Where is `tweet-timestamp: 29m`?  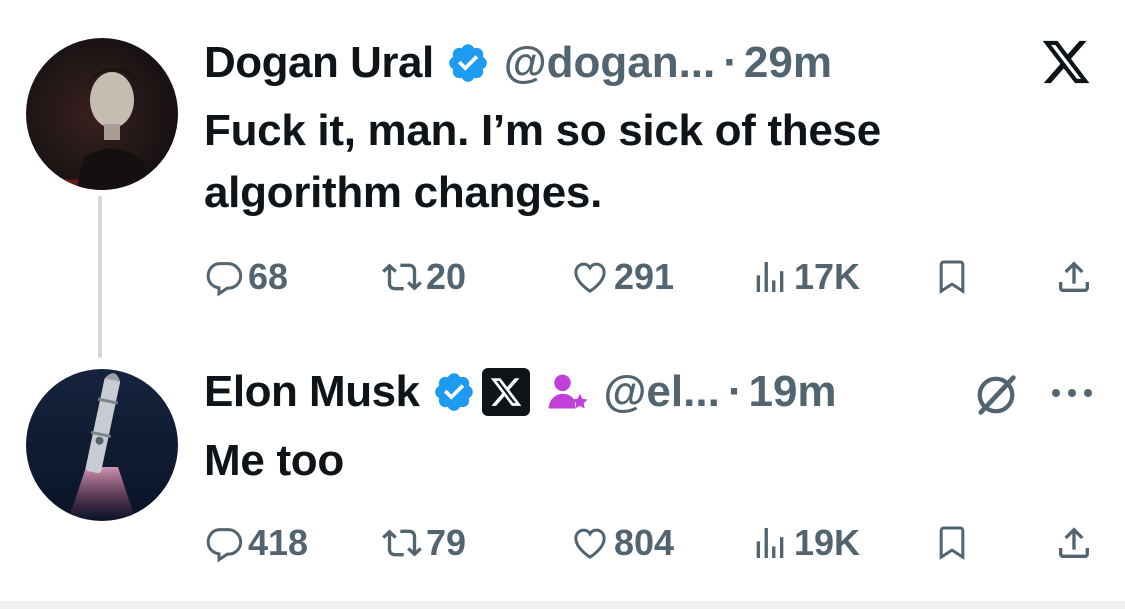
tweet-timestamp: 29m is located at coordinates (788, 63).